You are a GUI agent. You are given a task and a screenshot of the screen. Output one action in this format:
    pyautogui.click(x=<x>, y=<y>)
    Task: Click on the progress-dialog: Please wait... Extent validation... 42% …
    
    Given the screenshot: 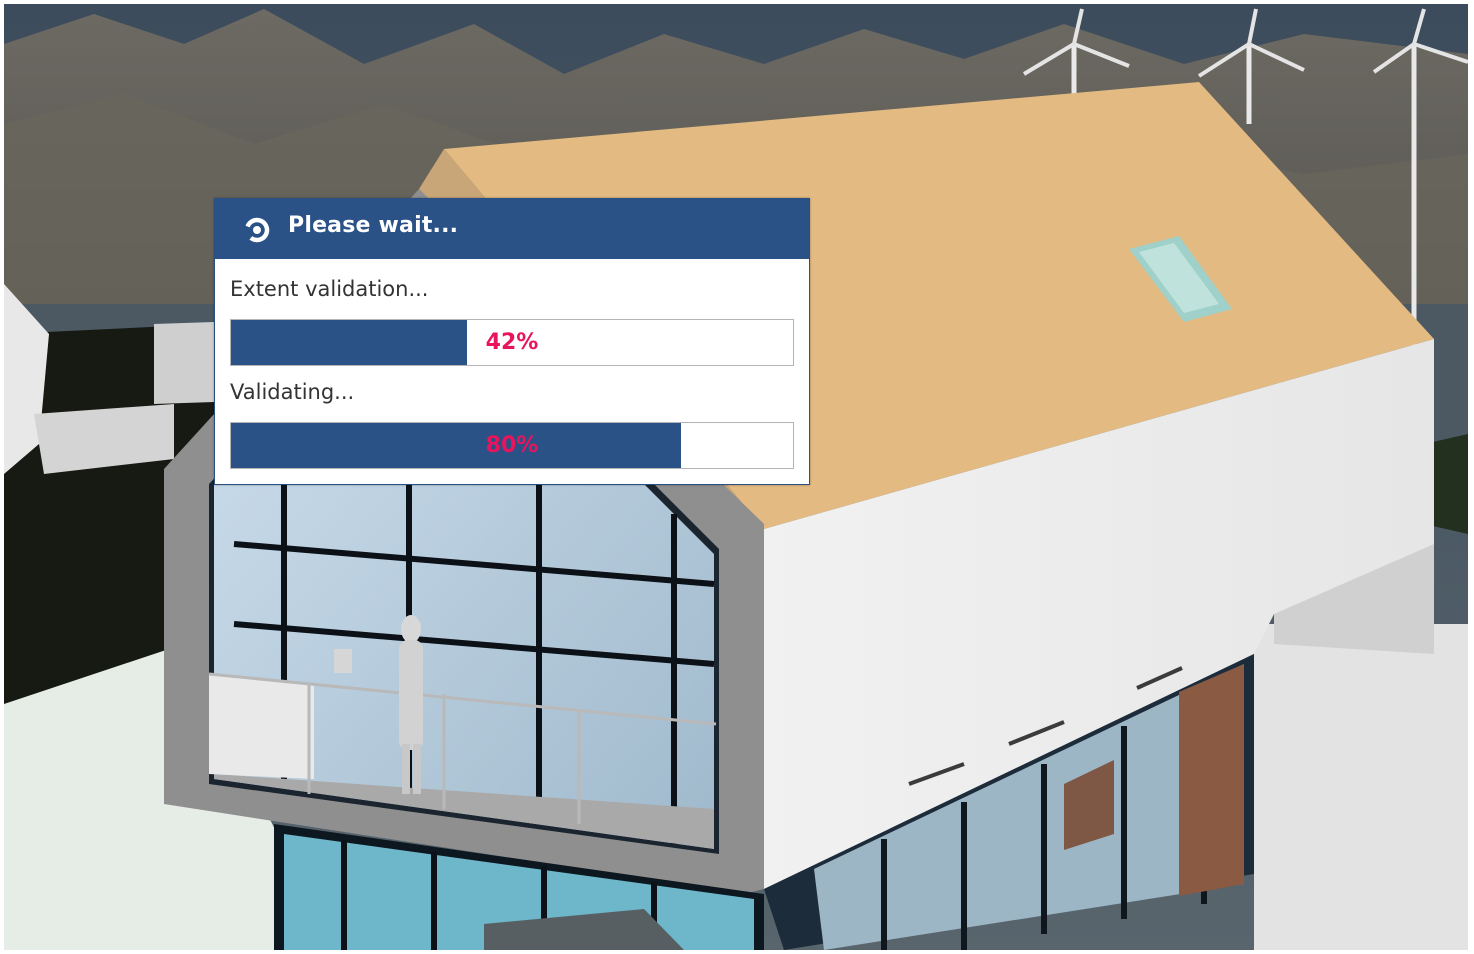 What is the action you would take?
    pyautogui.click(x=512, y=341)
    